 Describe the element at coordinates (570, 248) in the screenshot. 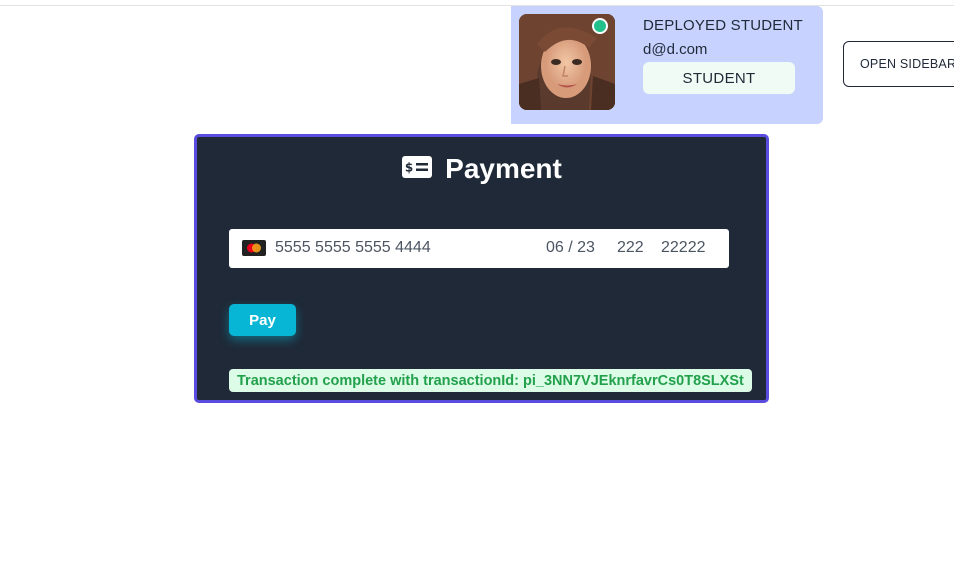

I see `card-expiry-field: 06 / 23` at that location.